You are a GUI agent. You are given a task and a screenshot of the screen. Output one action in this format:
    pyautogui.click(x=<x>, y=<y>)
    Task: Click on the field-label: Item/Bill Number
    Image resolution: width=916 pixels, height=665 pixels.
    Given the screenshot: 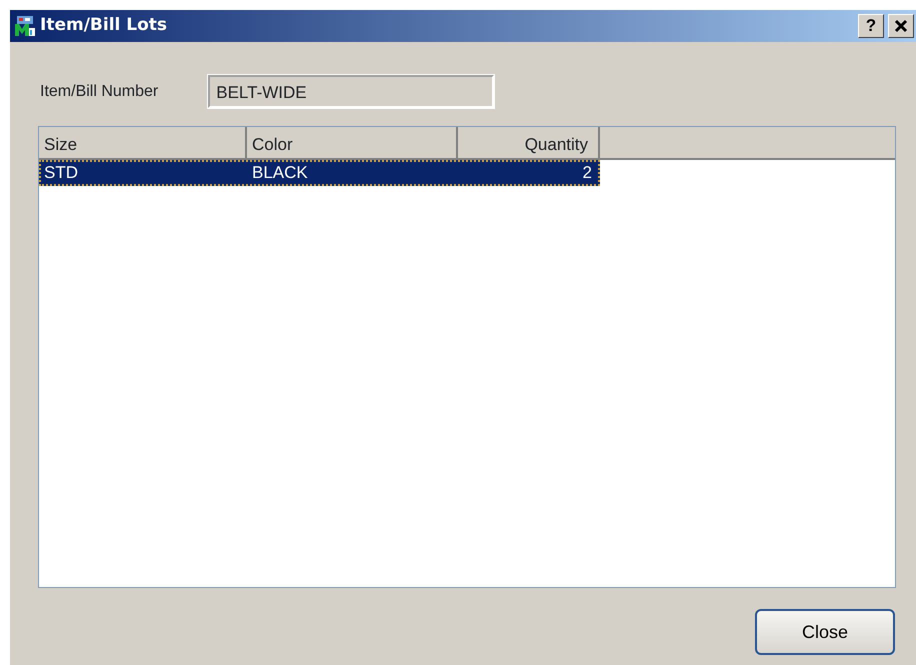 What is the action you would take?
    pyautogui.click(x=99, y=92)
    